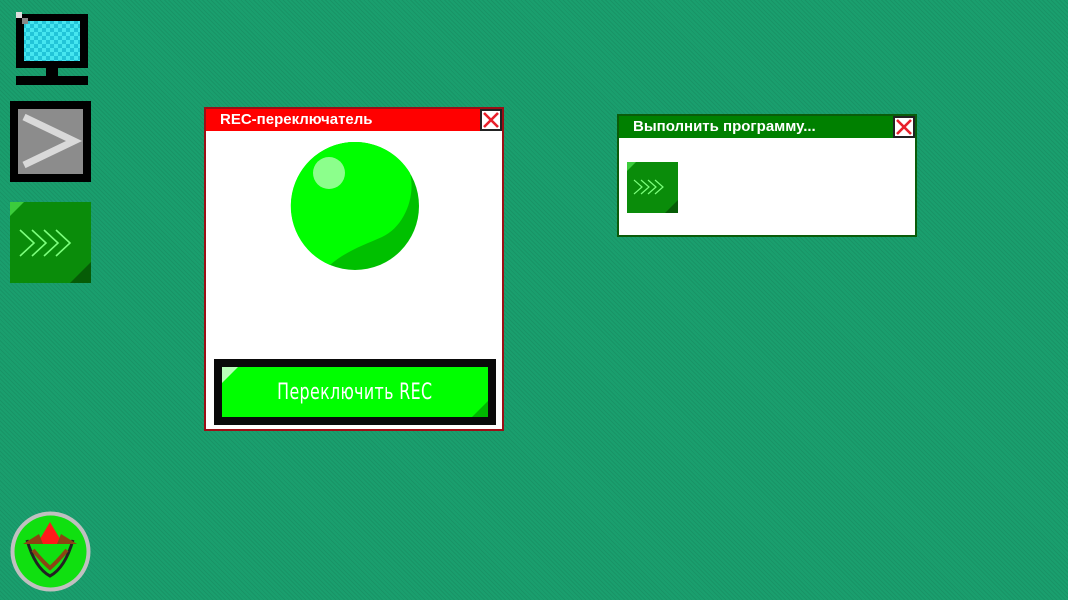  Describe the element at coordinates (50, 551) in the screenshot. I see `app-logo-icon` at that location.